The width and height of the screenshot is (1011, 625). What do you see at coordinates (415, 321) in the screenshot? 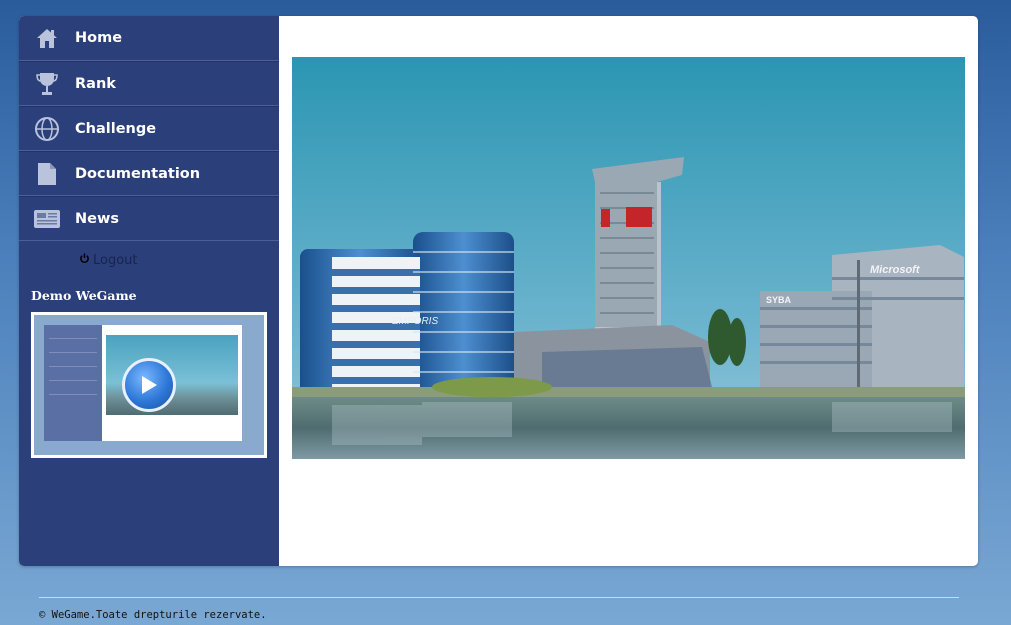
I see `emporis-logo-text: EMPORIS` at bounding box center [415, 321].